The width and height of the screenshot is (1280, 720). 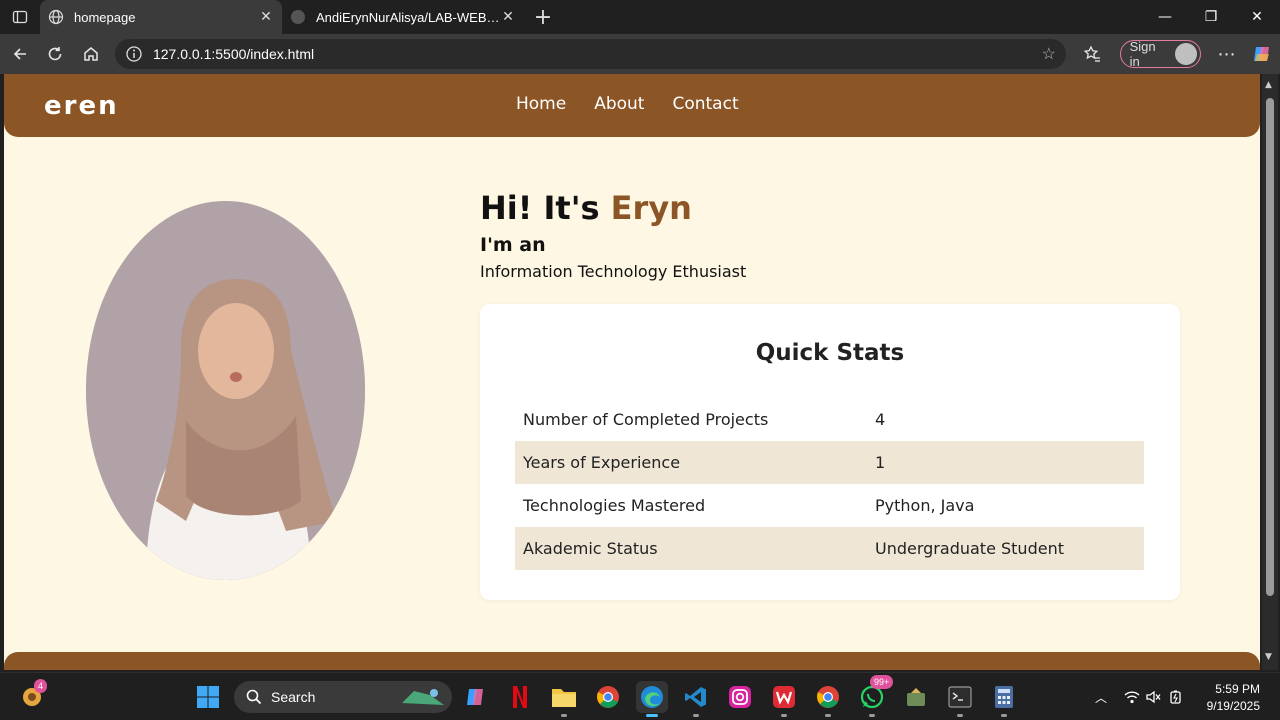 What do you see at coordinates (740, 697) in the screenshot?
I see `instagram-button` at bounding box center [740, 697].